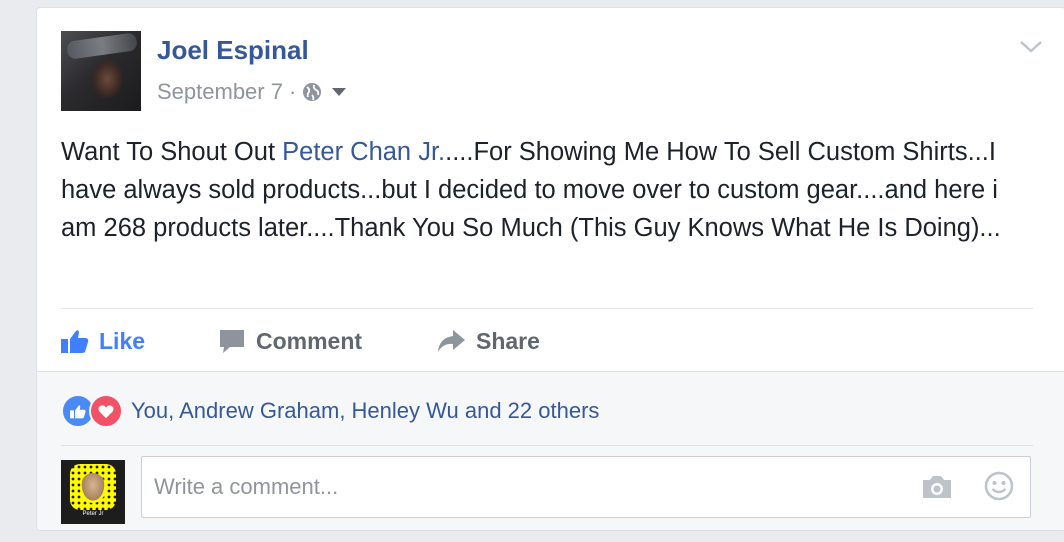 Image resolution: width=1064 pixels, height=542 pixels. What do you see at coordinates (232, 341) in the screenshot?
I see `comment-bubble-icon` at bounding box center [232, 341].